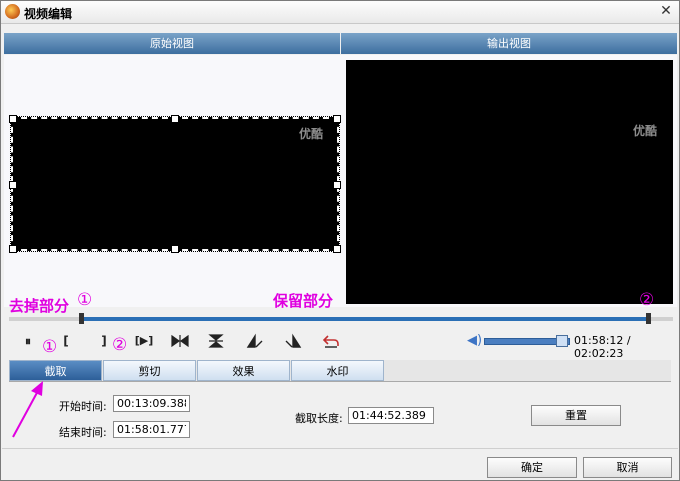 This screenshot has width=680, height=481. What do you see at coordinates (66, 341) in the screenshot?
I see `mark-in-button: [` at bounding box center [66, 341].